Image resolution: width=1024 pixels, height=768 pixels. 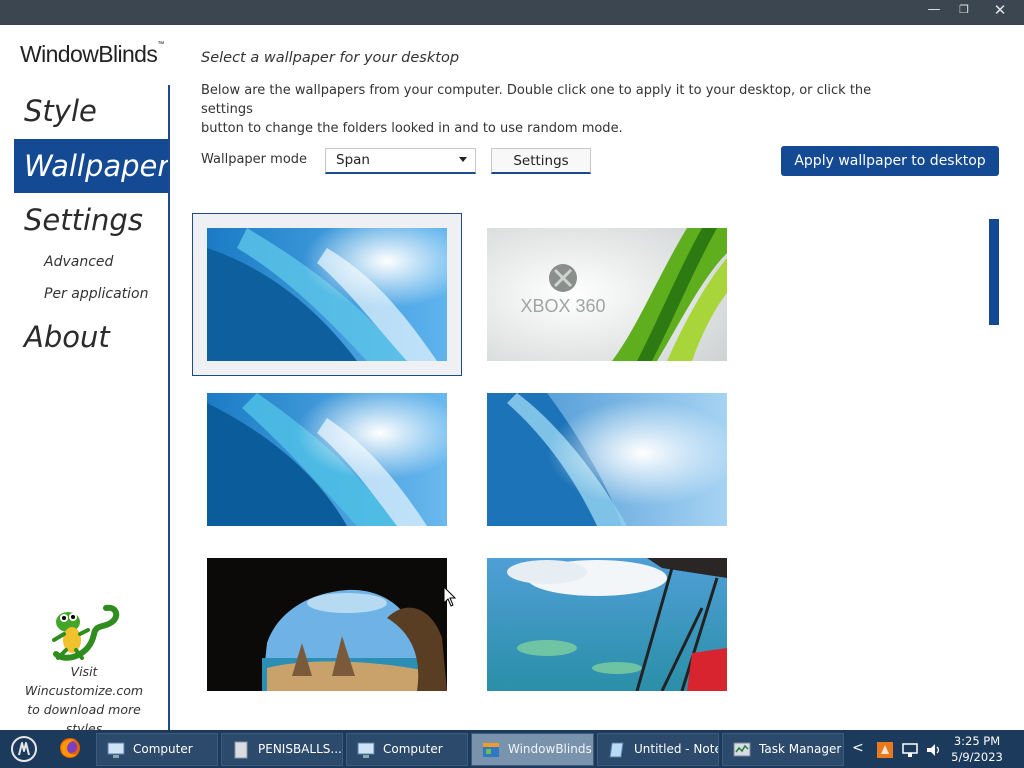 What do you see at coordinates (407, 749) in the screenshot?
I see `taskbar-item-computer-2: Computer` at bounding box center [407, 749].